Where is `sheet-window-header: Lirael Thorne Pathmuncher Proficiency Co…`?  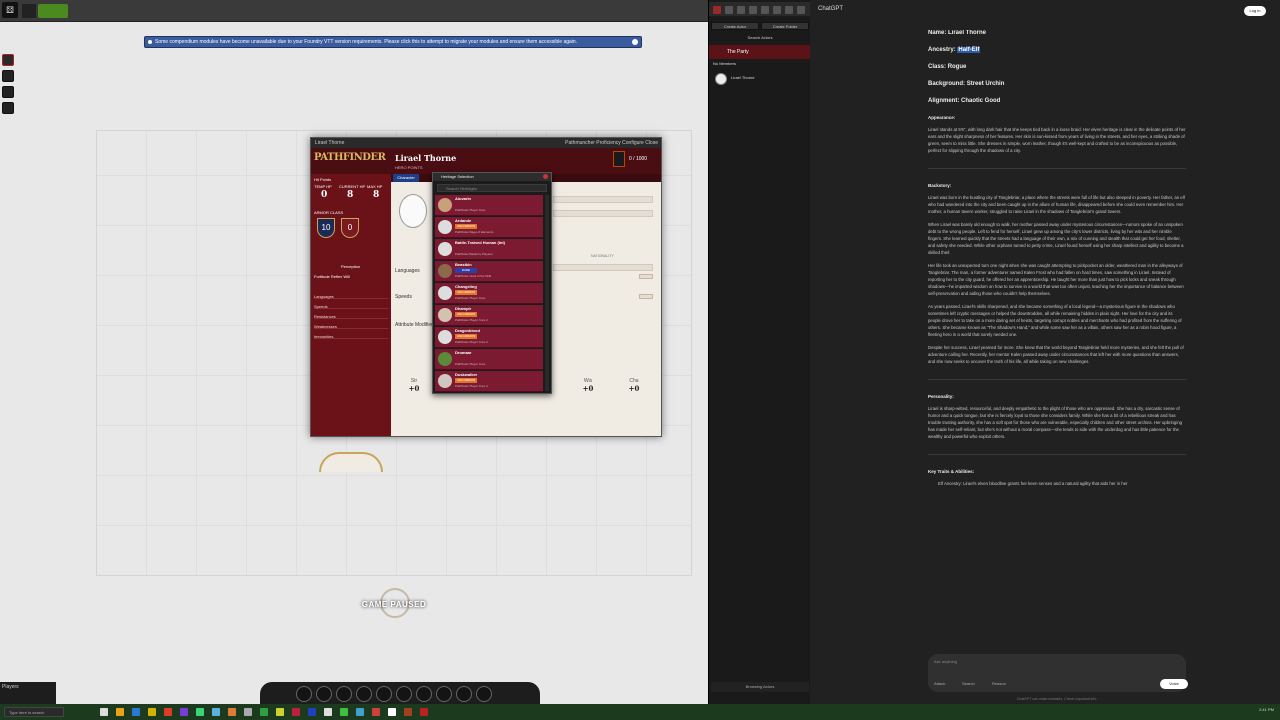
sheet-window-header: Lirael Thorne Pathmuncher Proficiency Co… is located at coordinates (486, 143).